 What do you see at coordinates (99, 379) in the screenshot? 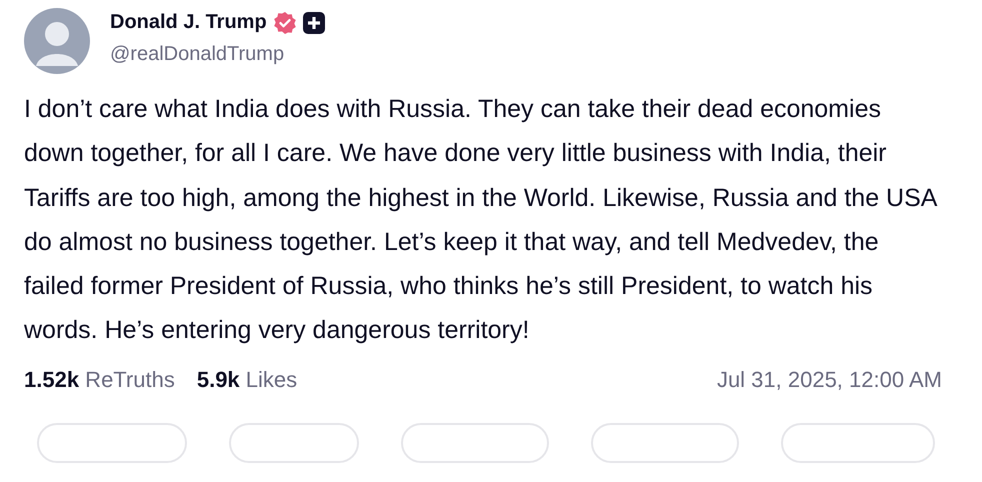
I see `stat-count: 1.52k ReTruths` at bounding box center [99, 379].